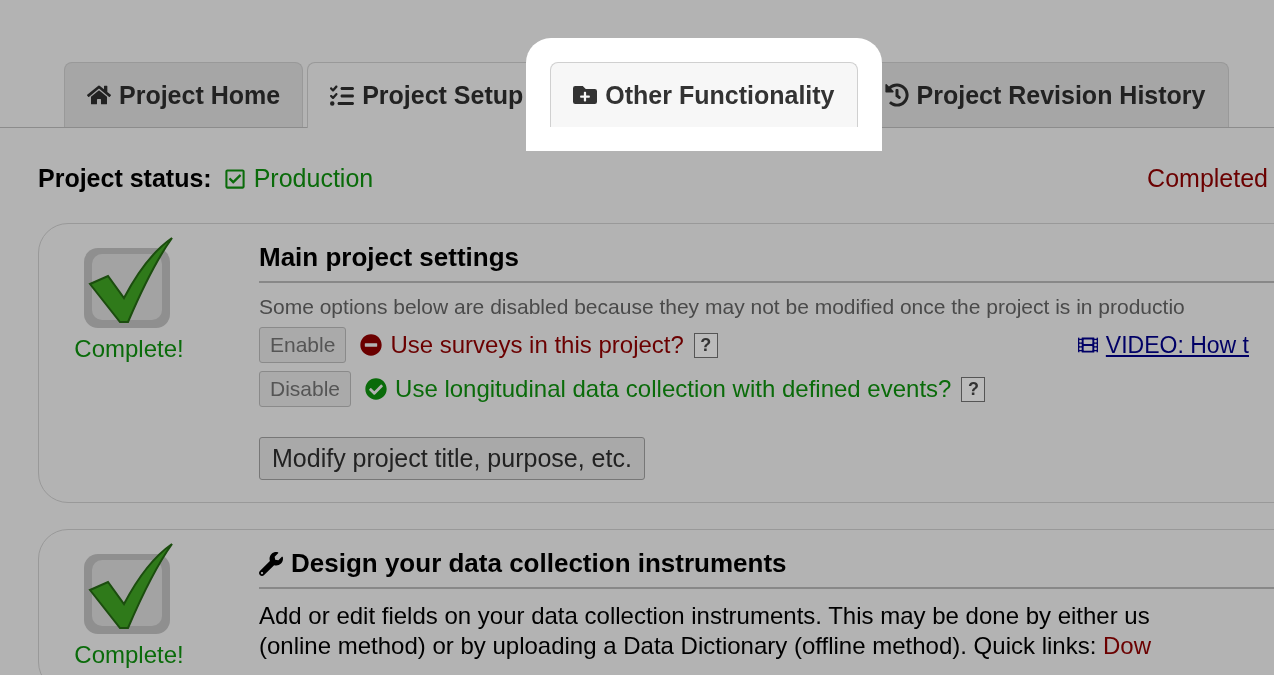 The width and height of the screenshot is (1274, 675). I want to click on completed-label: Completed, so click(1207, 178).